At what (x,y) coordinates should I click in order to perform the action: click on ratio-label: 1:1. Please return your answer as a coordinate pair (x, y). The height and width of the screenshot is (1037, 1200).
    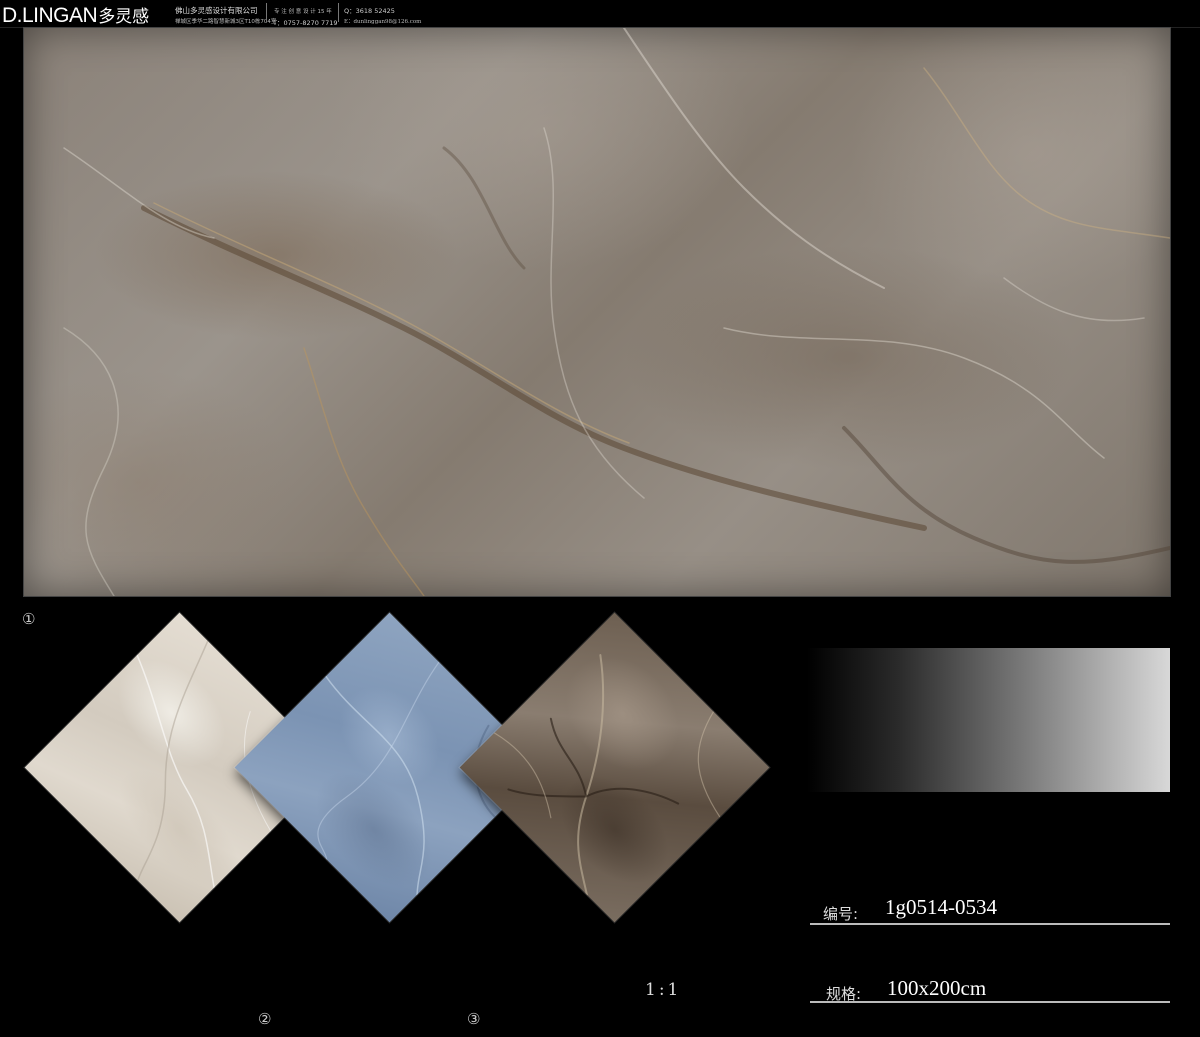
    Looking at the image, I should click on (663, 990).